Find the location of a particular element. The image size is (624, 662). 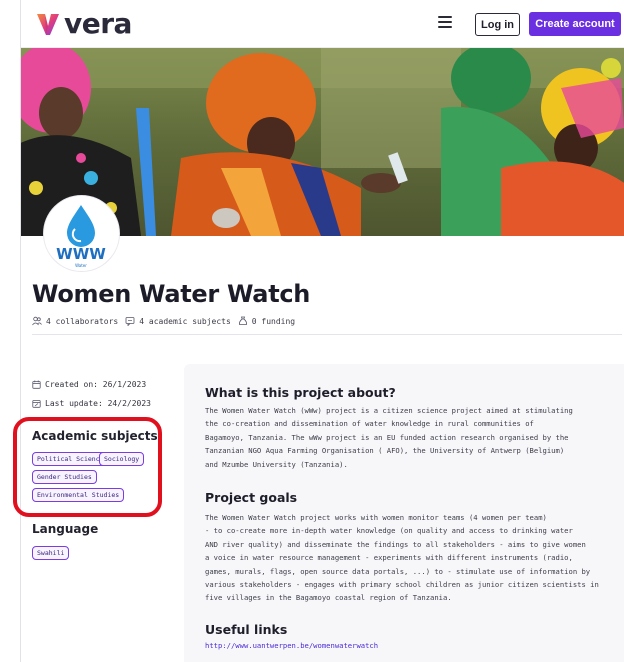

highlight-annotation is located at coordinates (87, 467).